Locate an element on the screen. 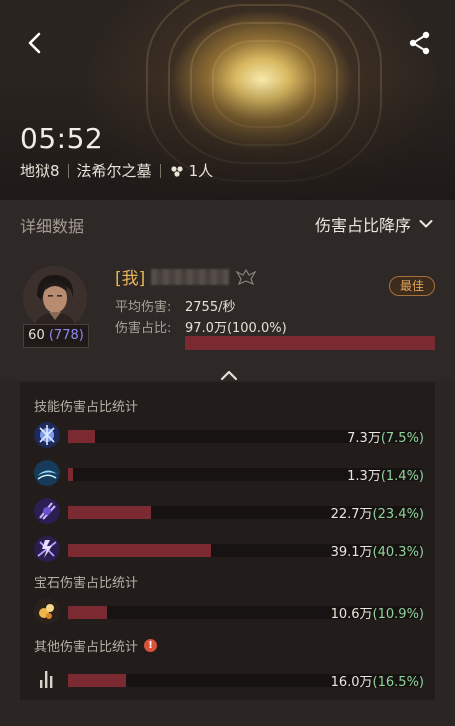  skill-row: 7.3万(7.5%) is located at coordinates (229, 435).